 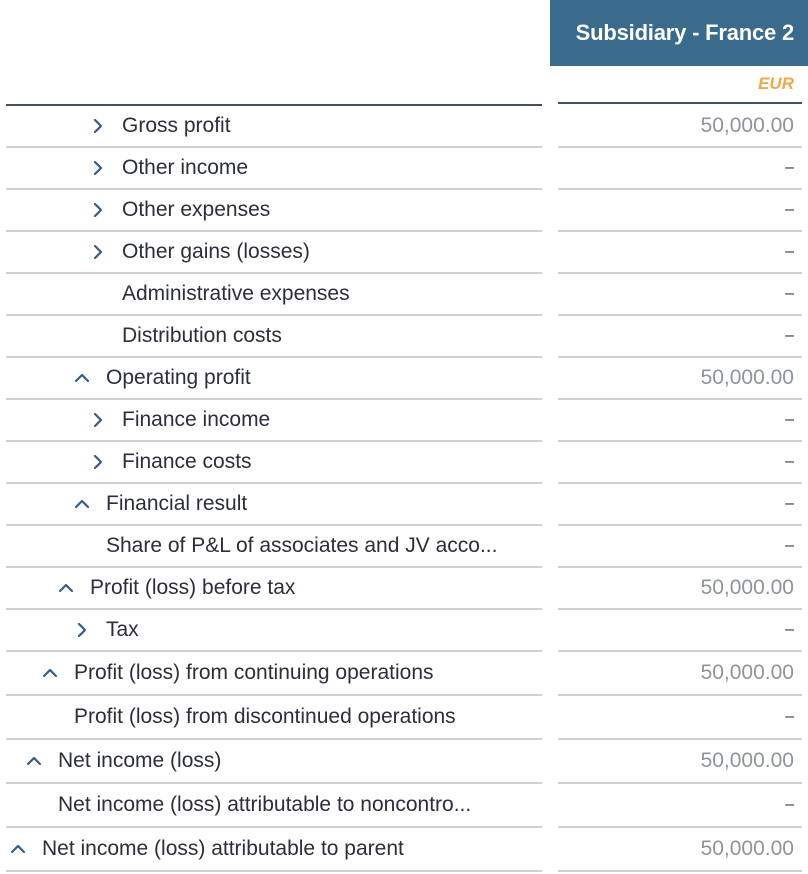 I want to click on table-row: Finance income –, so click(x=404, y=421).